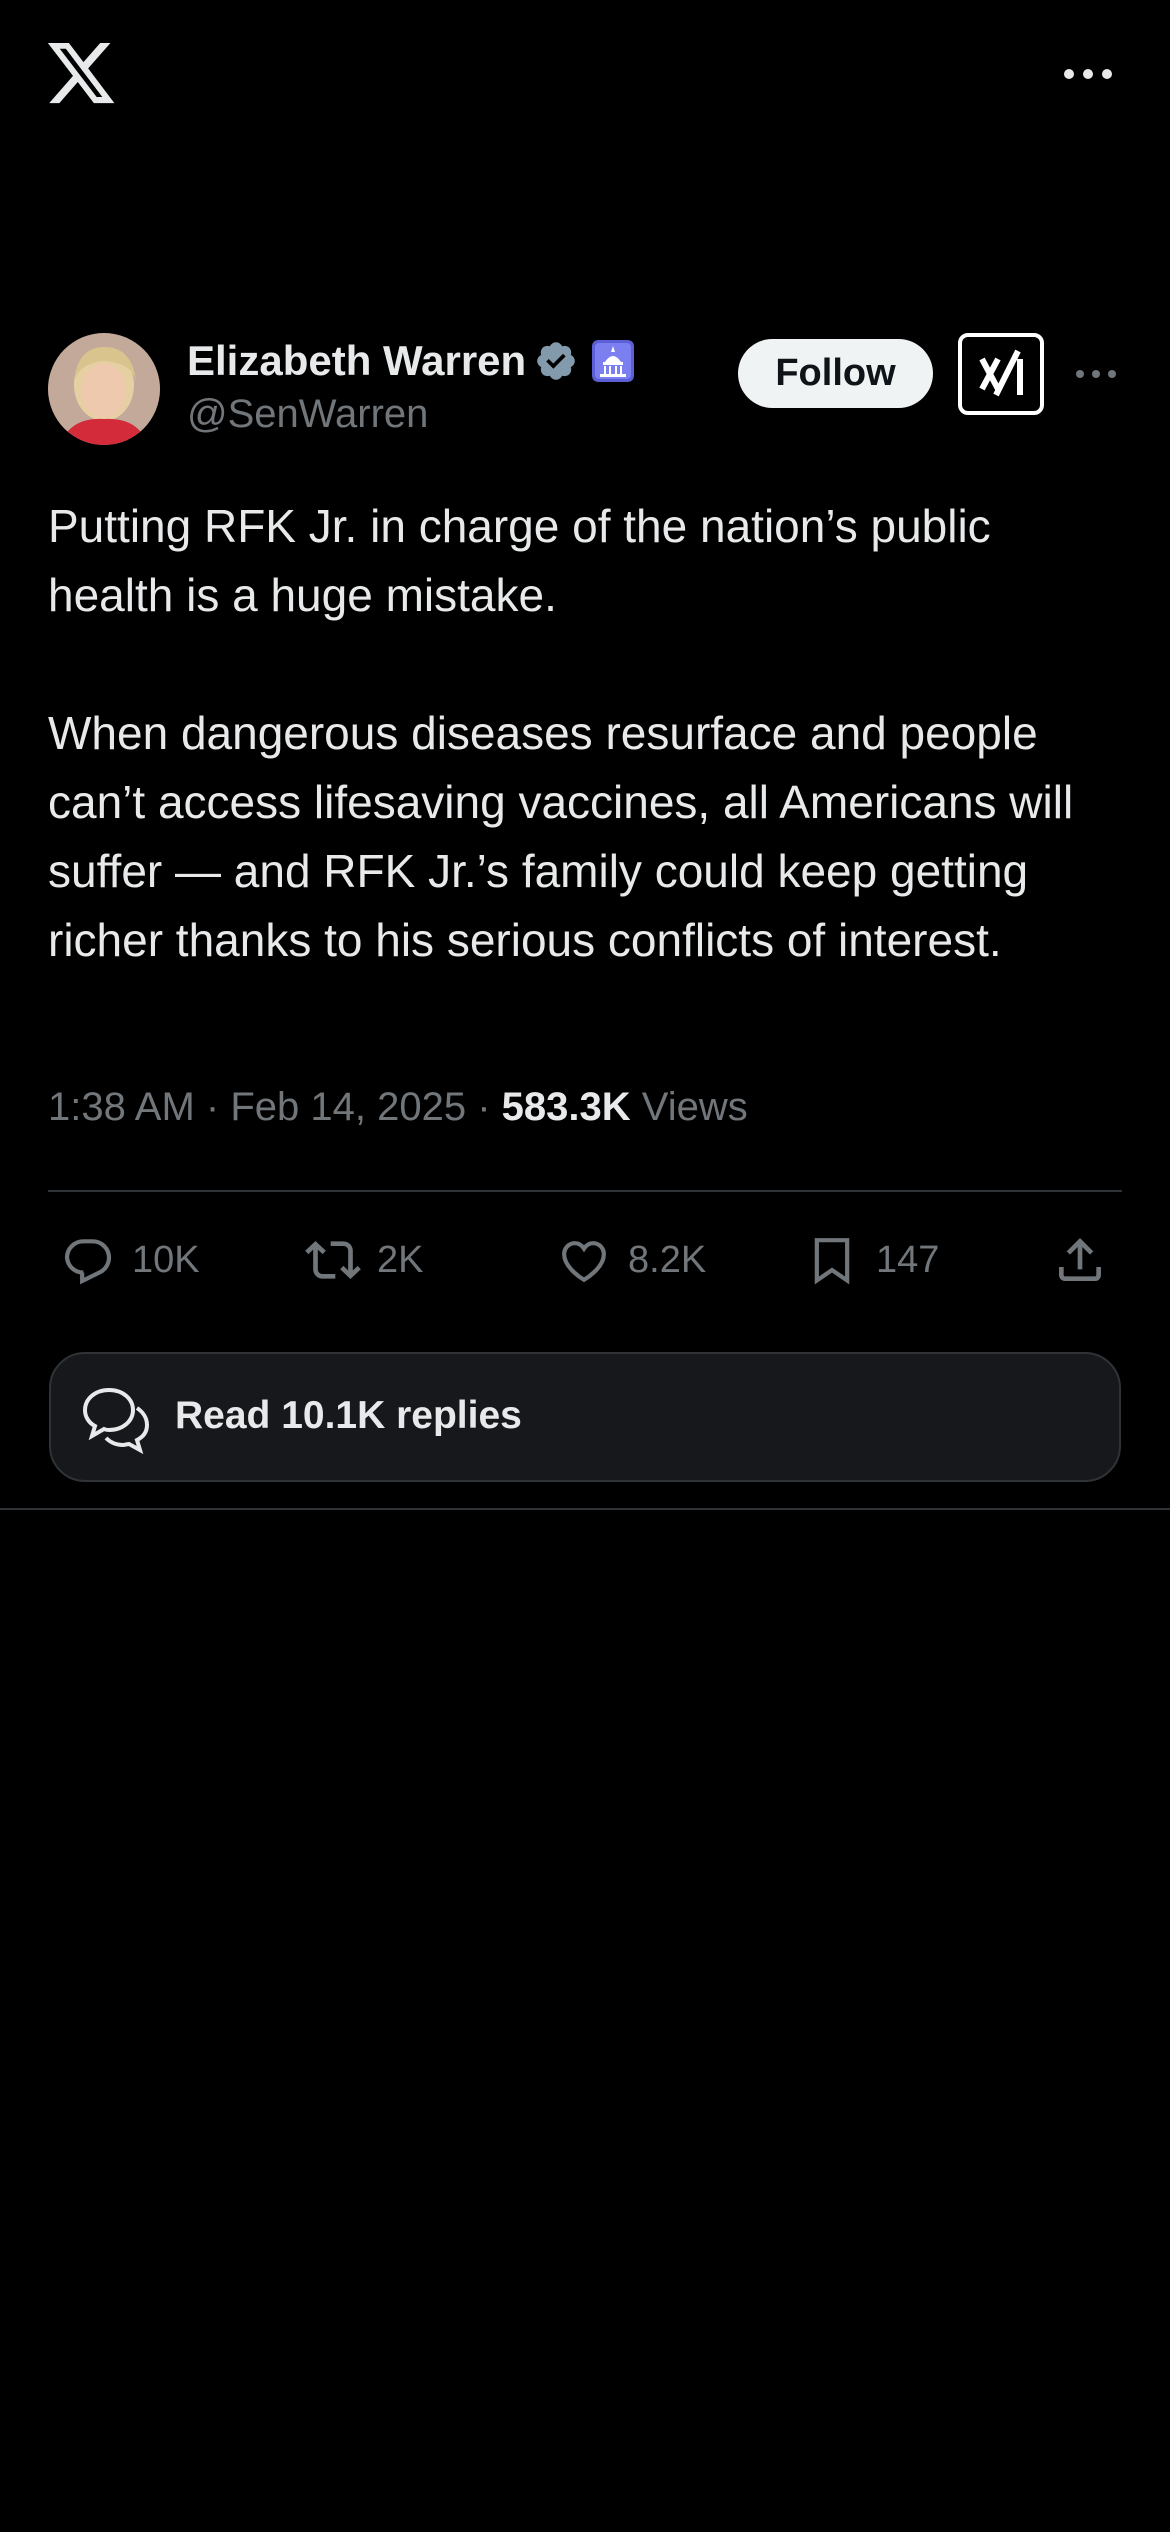 The image size is (1170, 2532). What do you see at coordinates (566, 1107) in the screenshot?
I see `views-count: 583.3K` at bounding box center [566, 1107].